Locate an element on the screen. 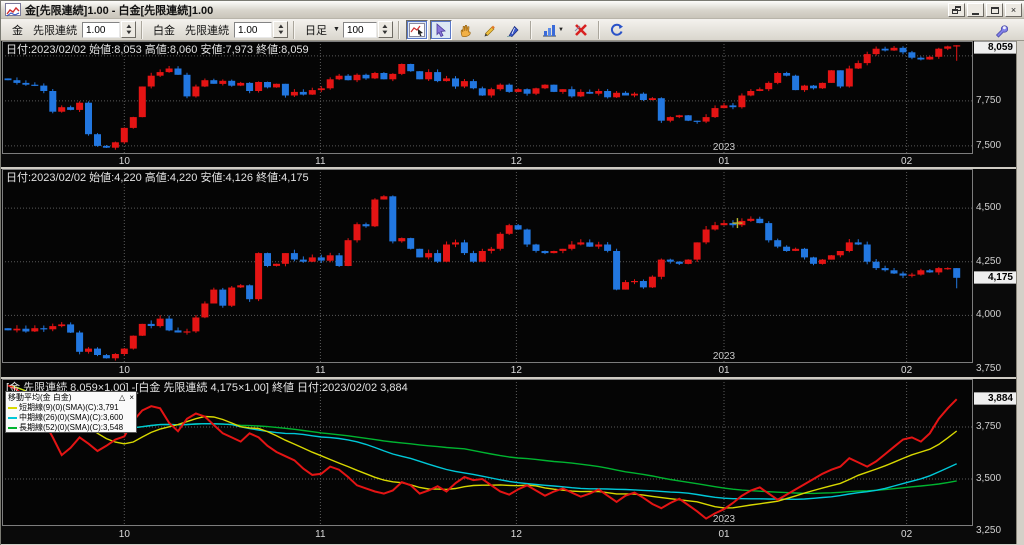 Image resolution: width=1024 pixels, height=545 pixels. legend-title: 移動平均(金 白金) is located at coordinates (40, 397).